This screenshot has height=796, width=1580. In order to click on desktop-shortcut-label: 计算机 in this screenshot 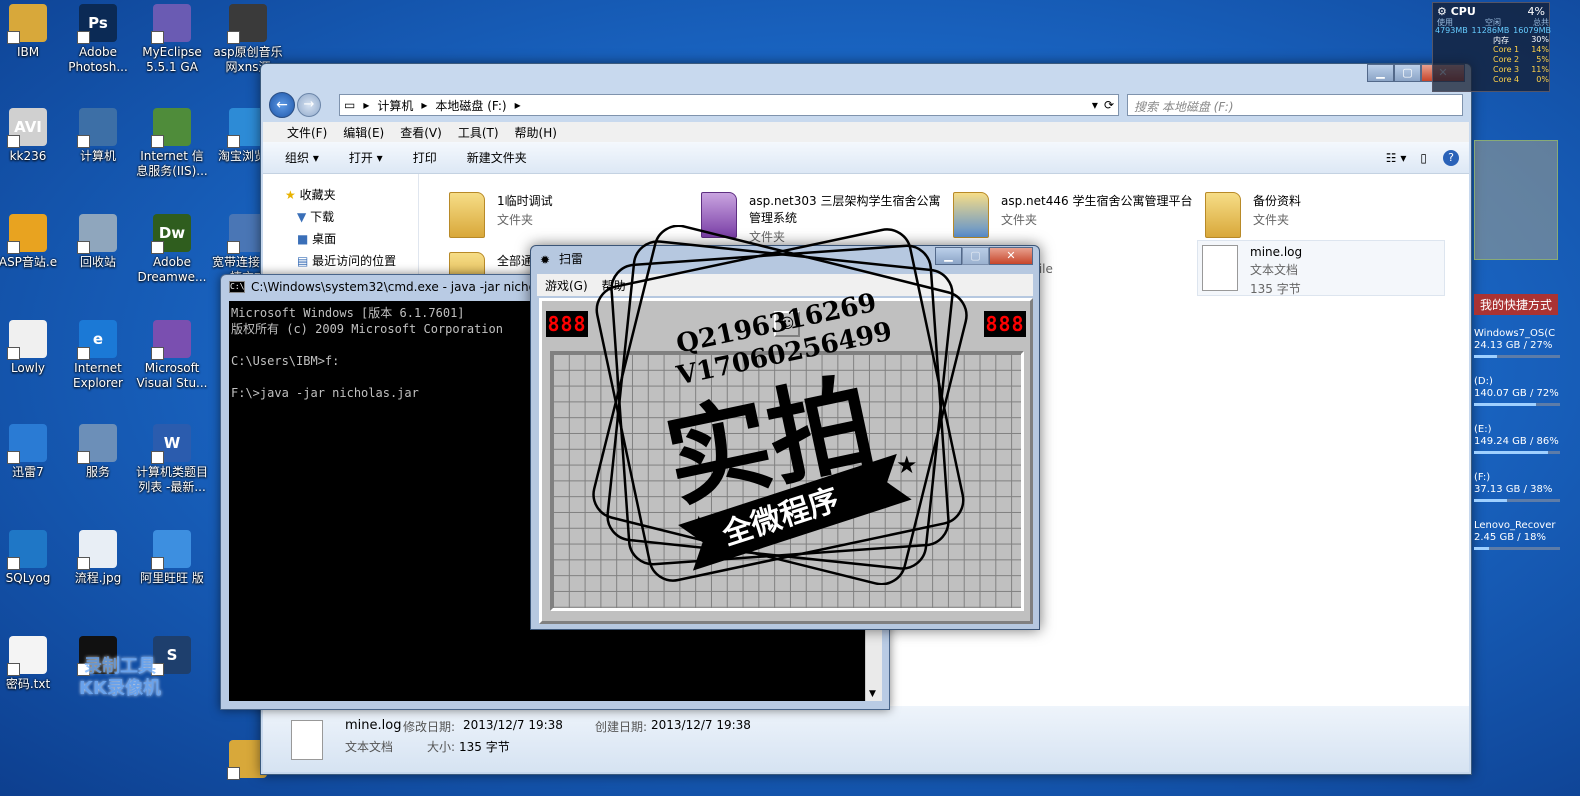, I will do `click(97, 156)`.